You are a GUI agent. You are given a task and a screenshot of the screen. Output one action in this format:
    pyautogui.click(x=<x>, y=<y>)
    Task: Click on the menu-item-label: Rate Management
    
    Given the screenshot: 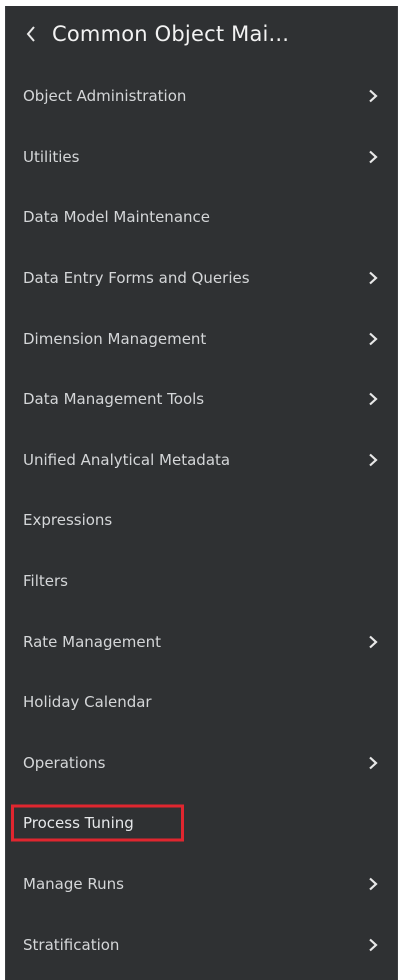 What is the action you would take?
    pyautogui.click(x=92, y=641)
    